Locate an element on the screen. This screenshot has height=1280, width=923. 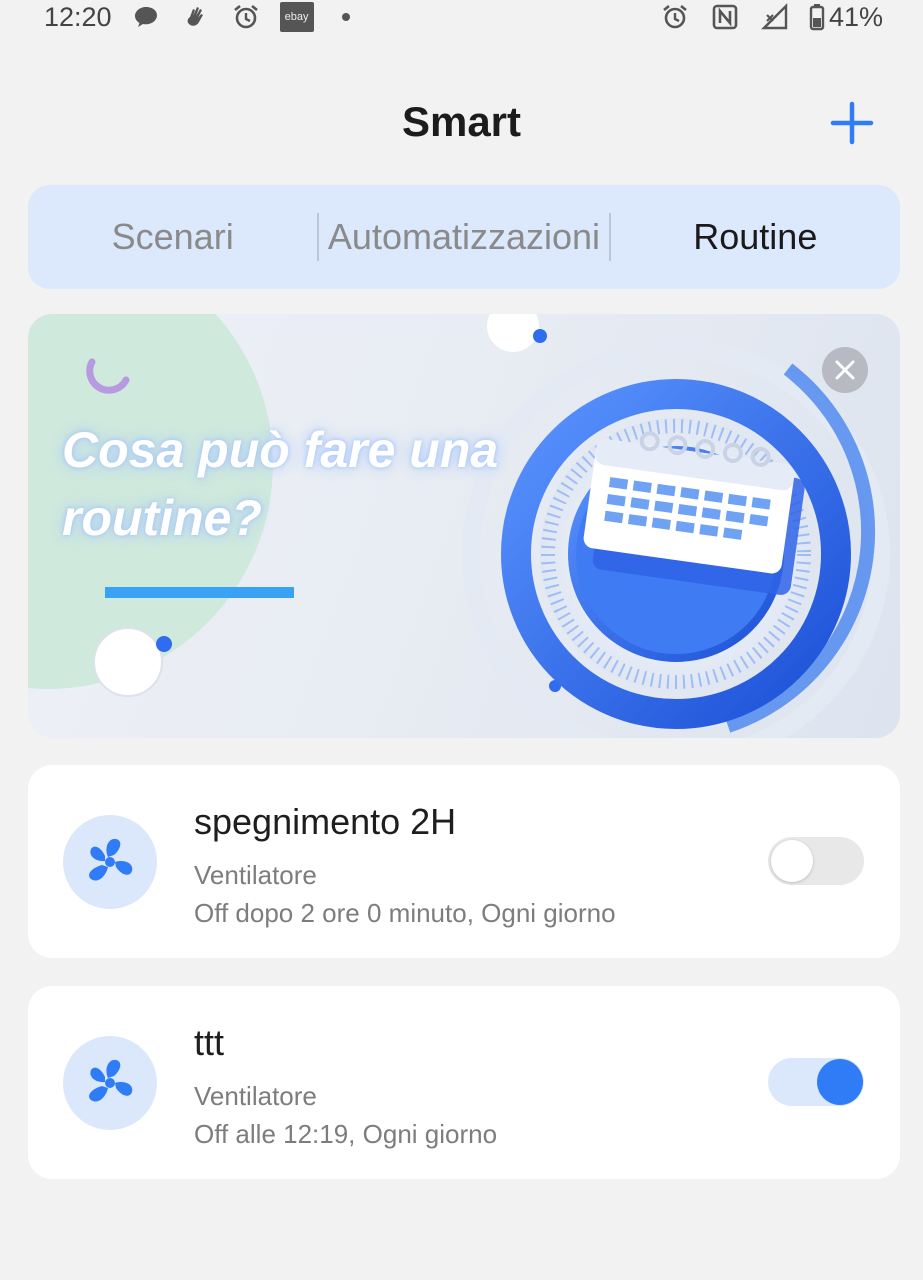
tab-automatizzazioni: Automatizzazioni is located at coordinates (463, 237).